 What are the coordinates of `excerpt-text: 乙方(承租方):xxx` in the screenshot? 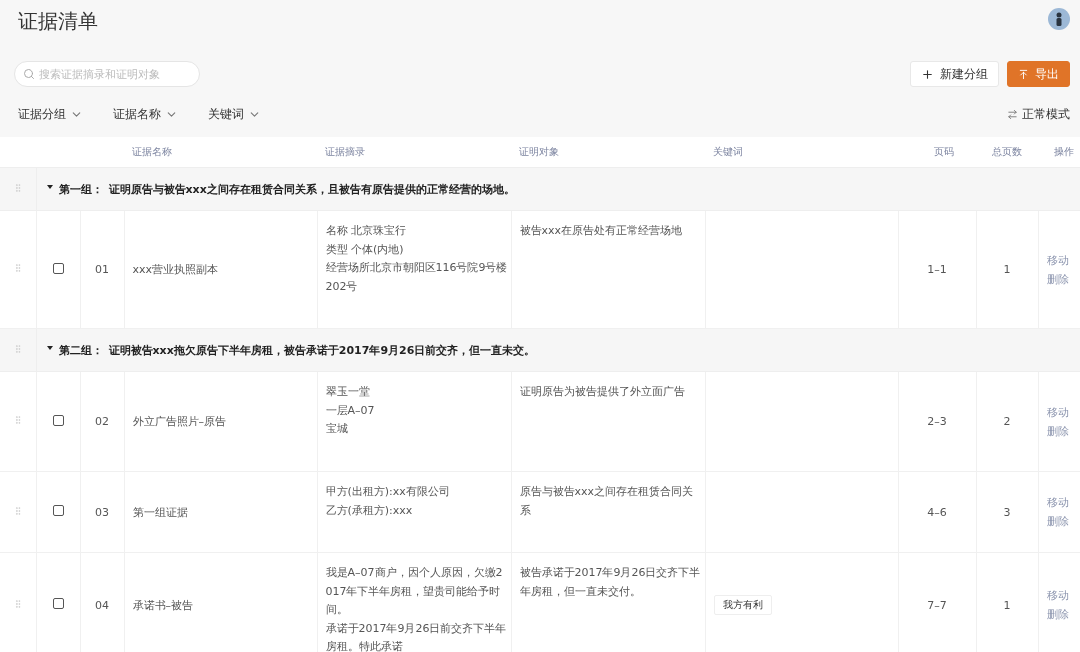 It's located at (369, 510).